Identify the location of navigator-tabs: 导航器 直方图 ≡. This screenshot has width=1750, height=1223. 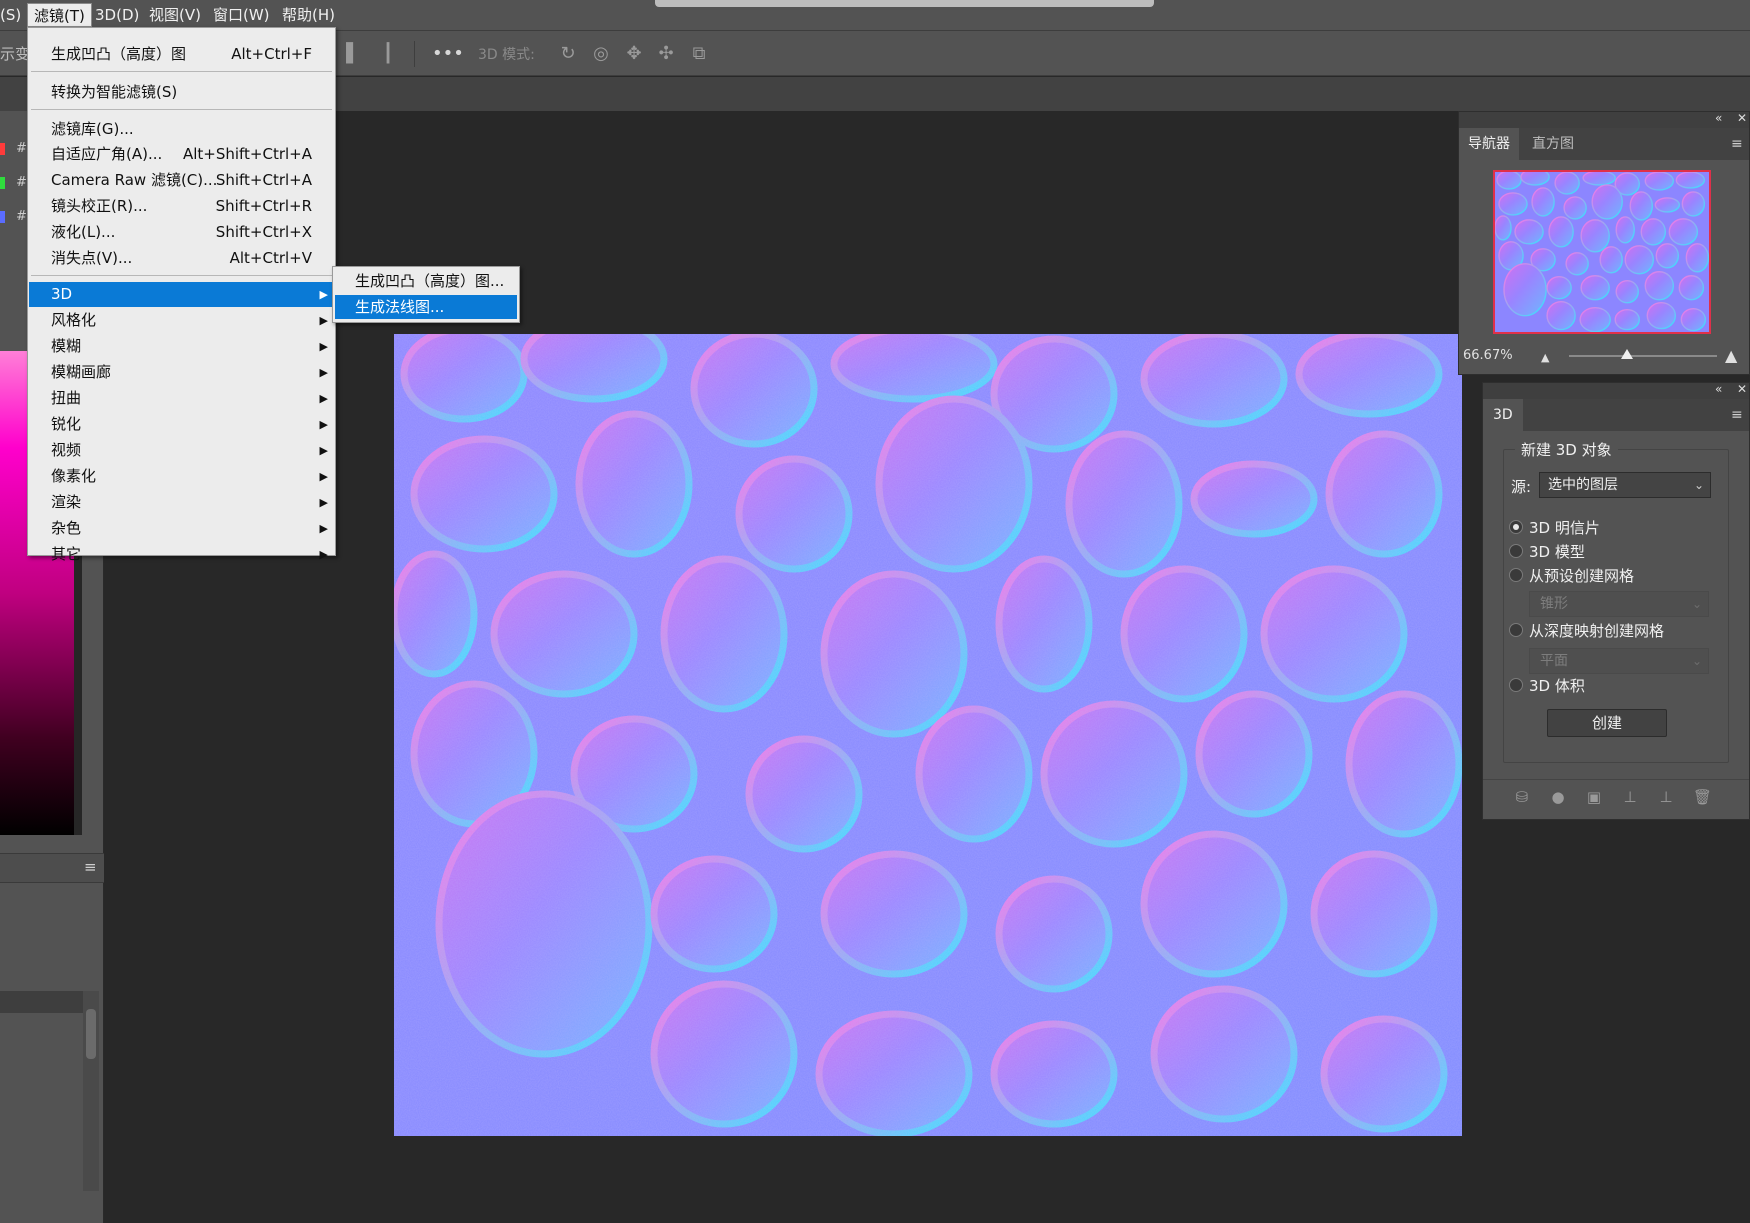
(1604, 144).